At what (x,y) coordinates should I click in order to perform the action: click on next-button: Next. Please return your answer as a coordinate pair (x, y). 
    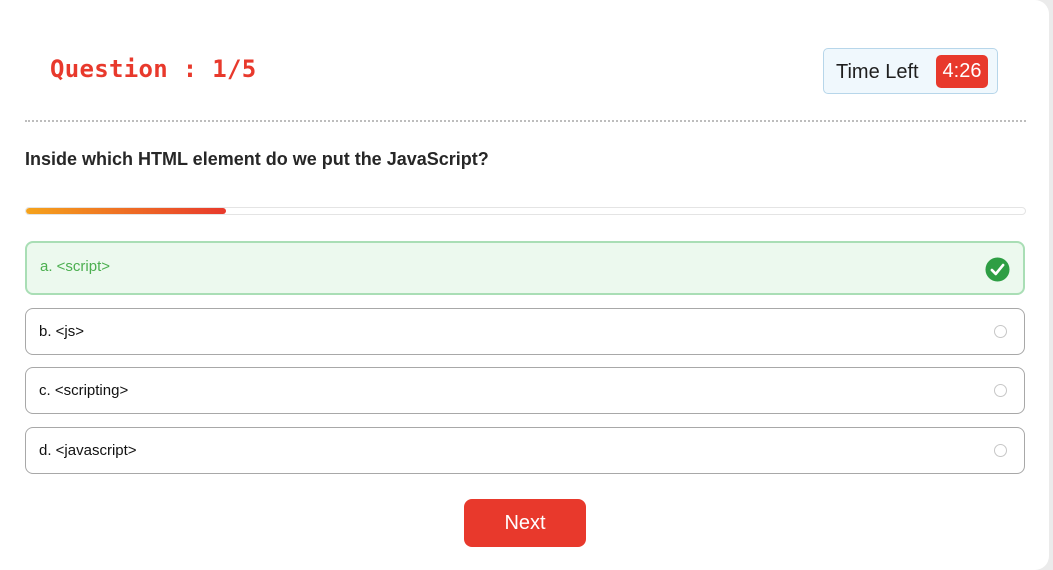
    Looking at the image, I should click on (525, 523).